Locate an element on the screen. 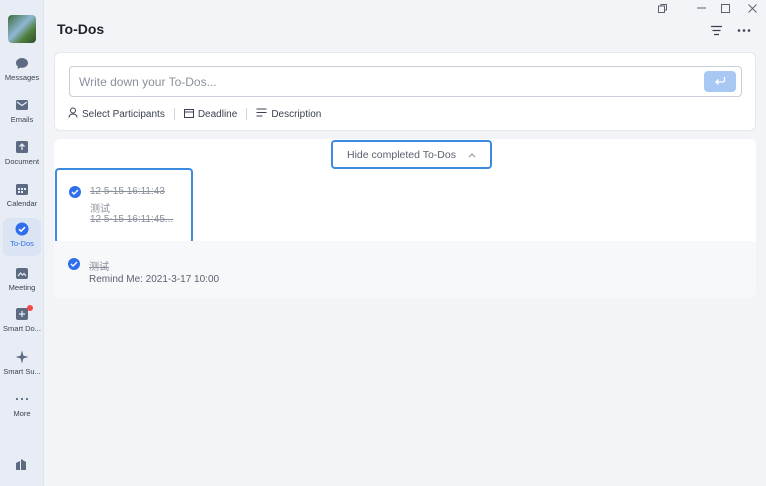 The width and height of the screenshot is (766, 486). sidebar-item-label: Meeting is located at coordinates (22, 287).